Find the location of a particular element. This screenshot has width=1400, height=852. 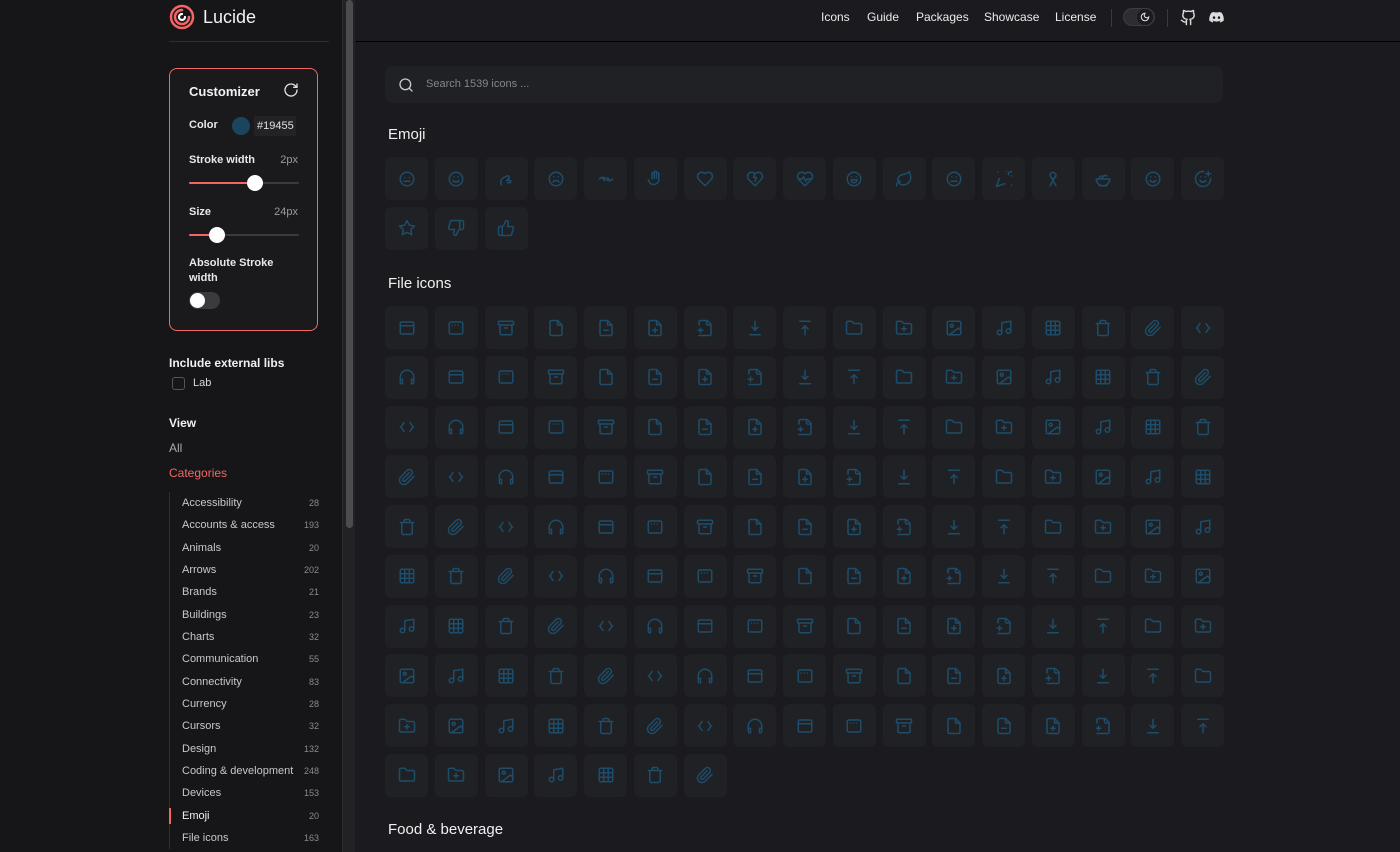

category-item: File icons 163 is located at coordinates (244, 838).